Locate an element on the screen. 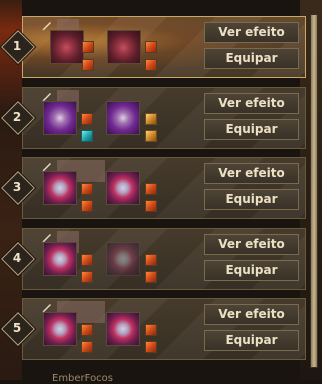 Image resolution: width=322 pixels, height=384 pixels. scrollbar-thumb is located at coordinates (314, 191).